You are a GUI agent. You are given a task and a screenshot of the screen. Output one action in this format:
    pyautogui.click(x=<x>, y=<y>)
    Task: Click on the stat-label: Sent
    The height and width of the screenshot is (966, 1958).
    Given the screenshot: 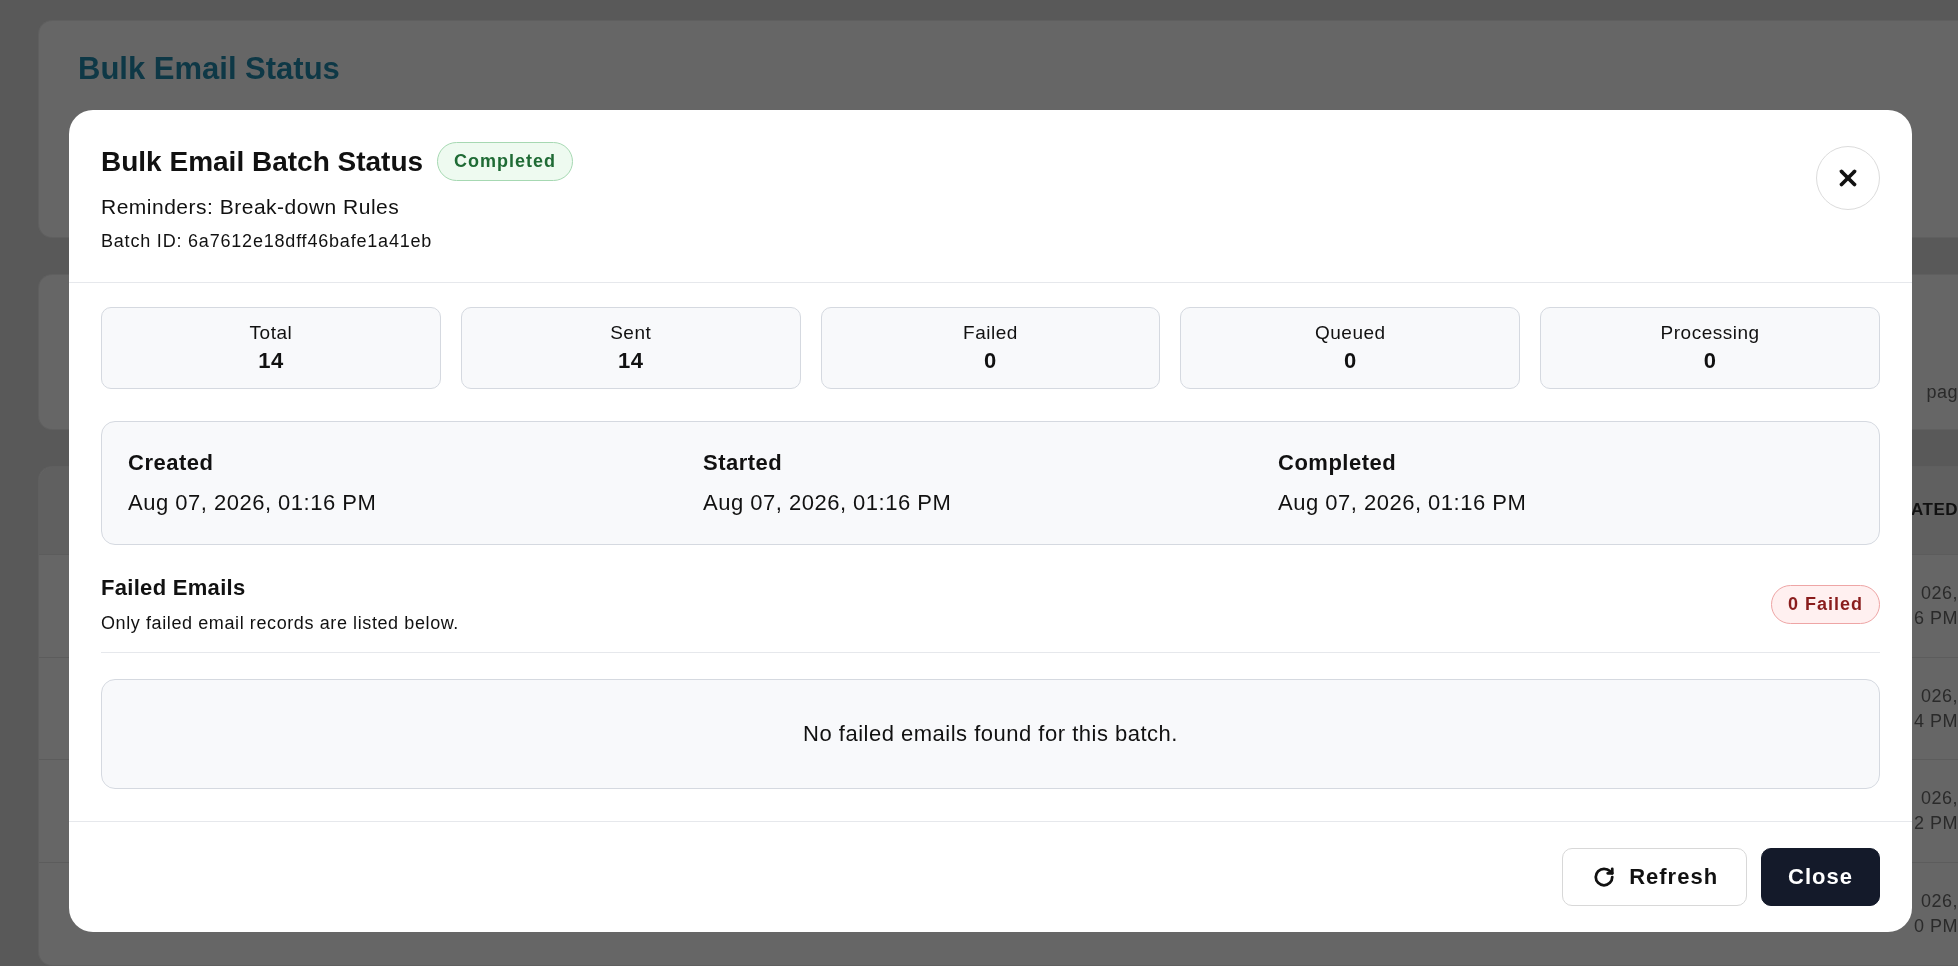 What is the action you would take?
    pyautogui.click(x=631, y=333)
    